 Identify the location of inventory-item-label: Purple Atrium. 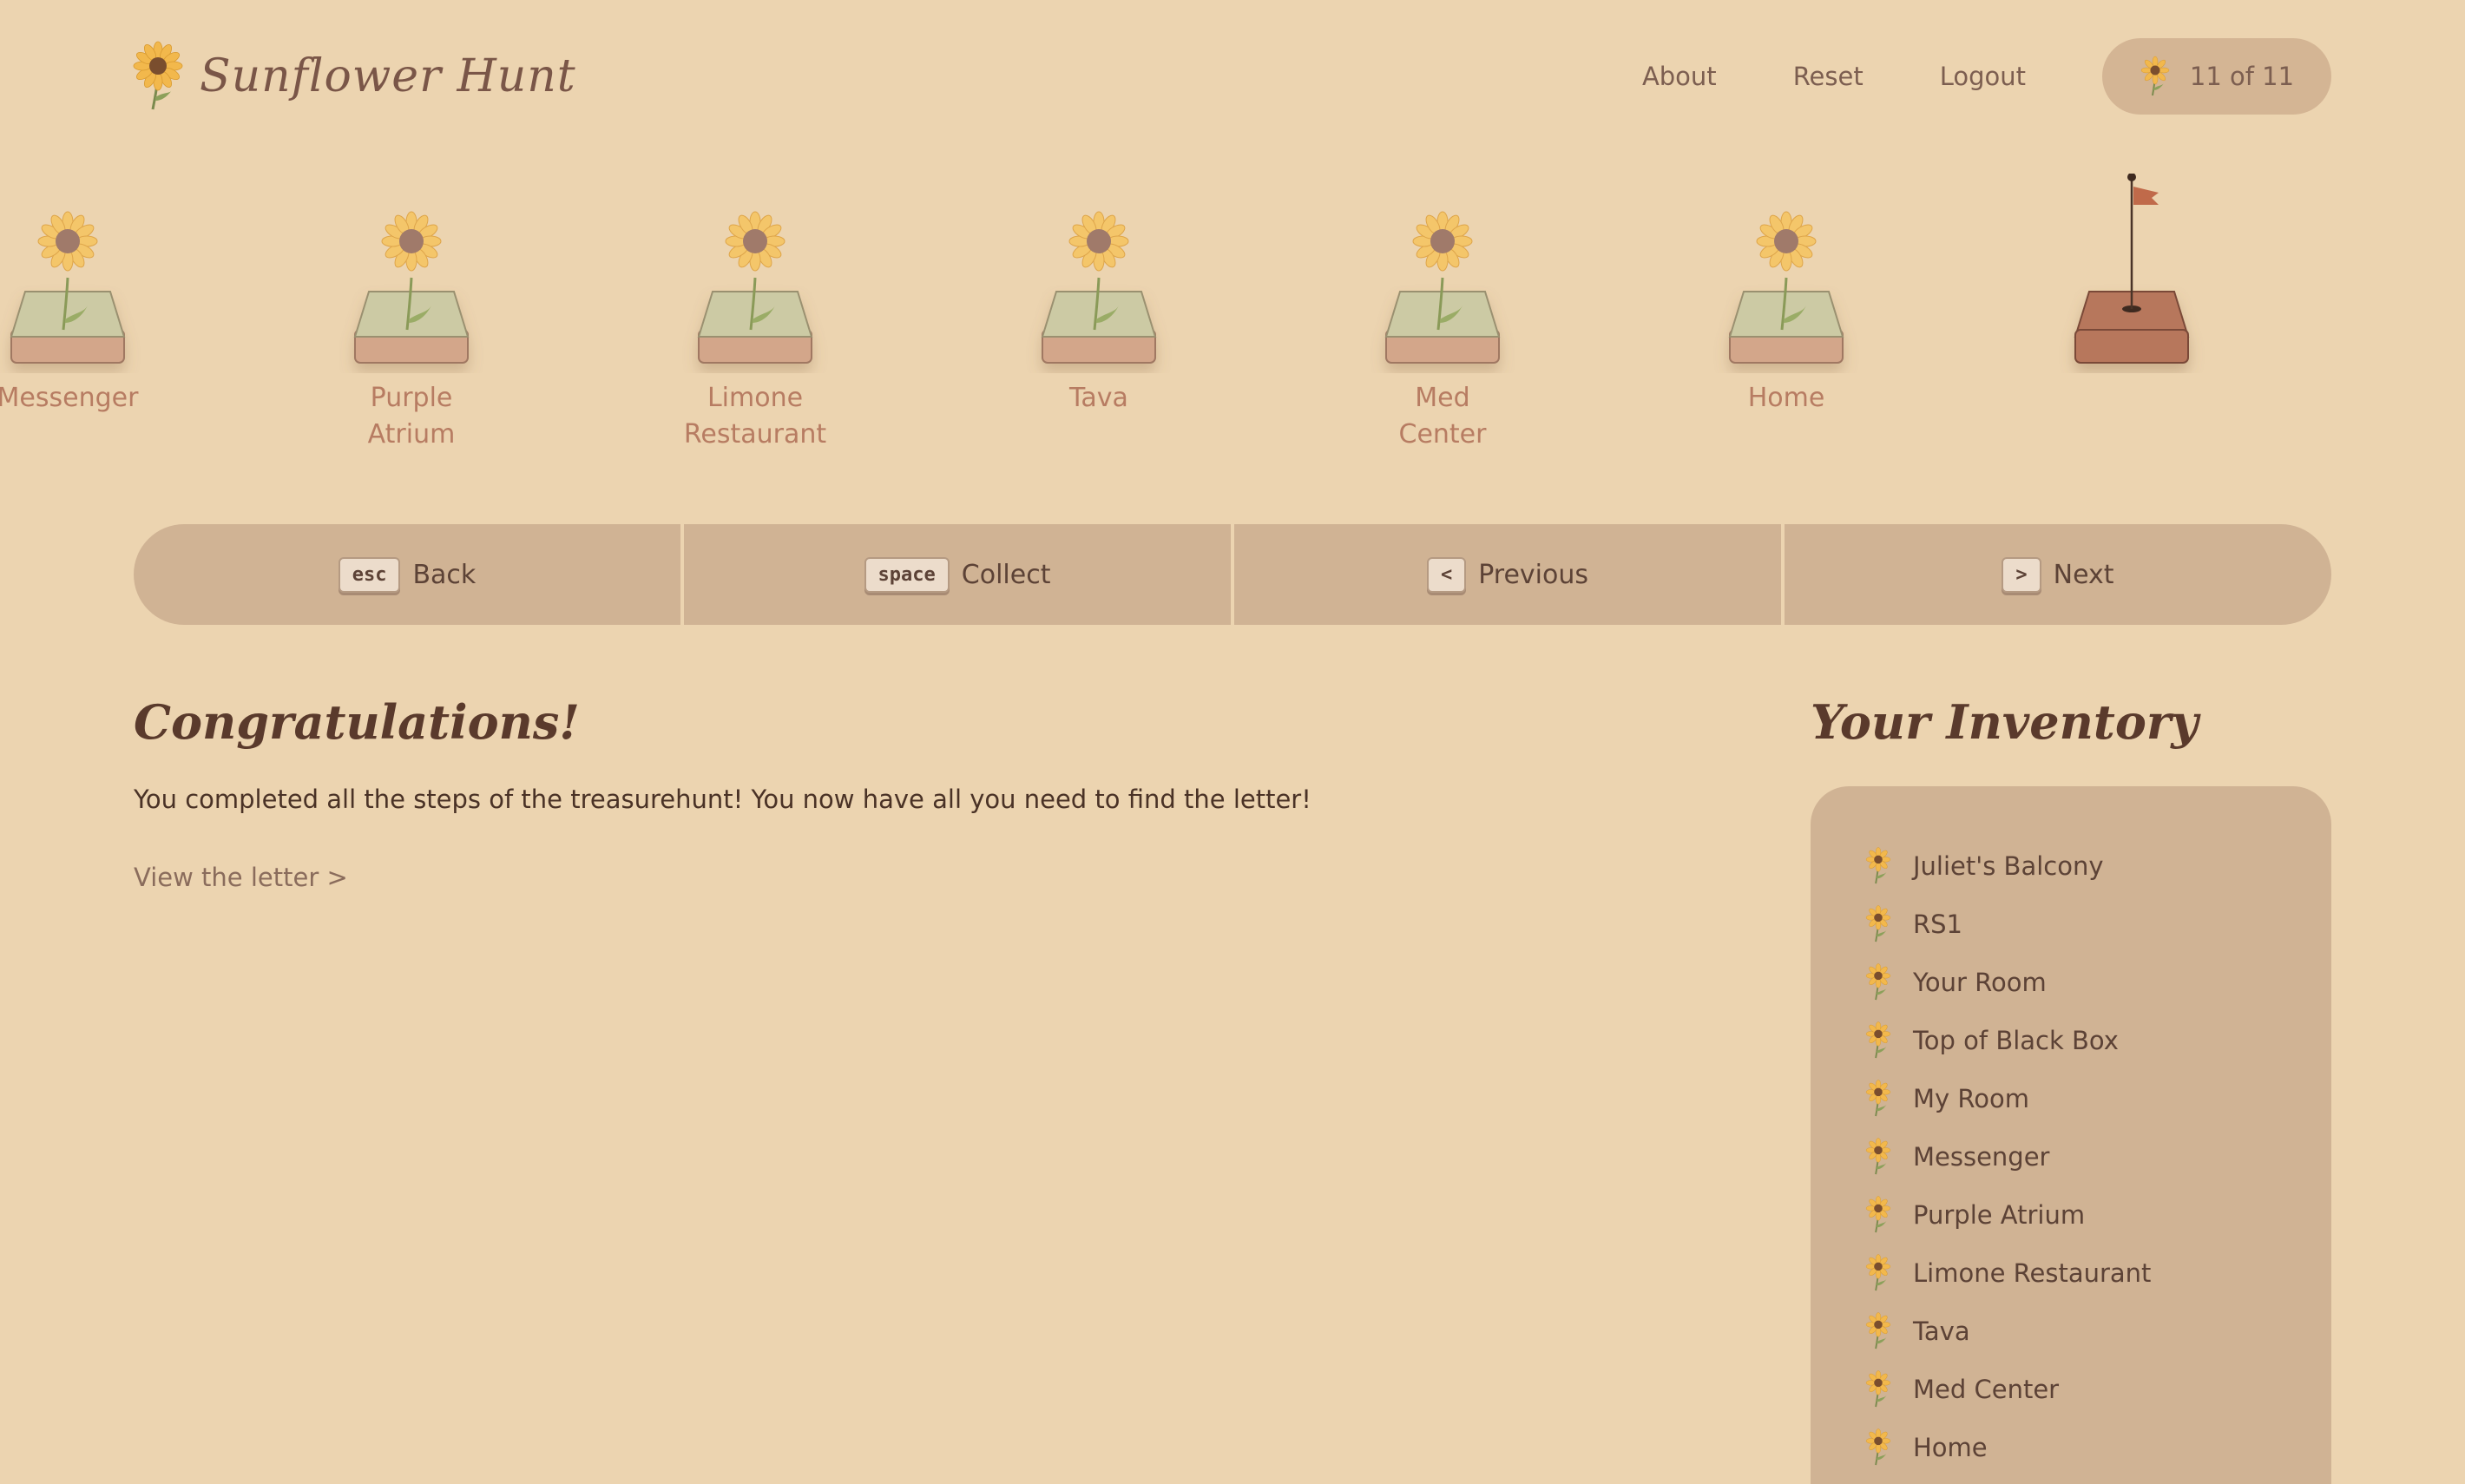
(2000, 1214).